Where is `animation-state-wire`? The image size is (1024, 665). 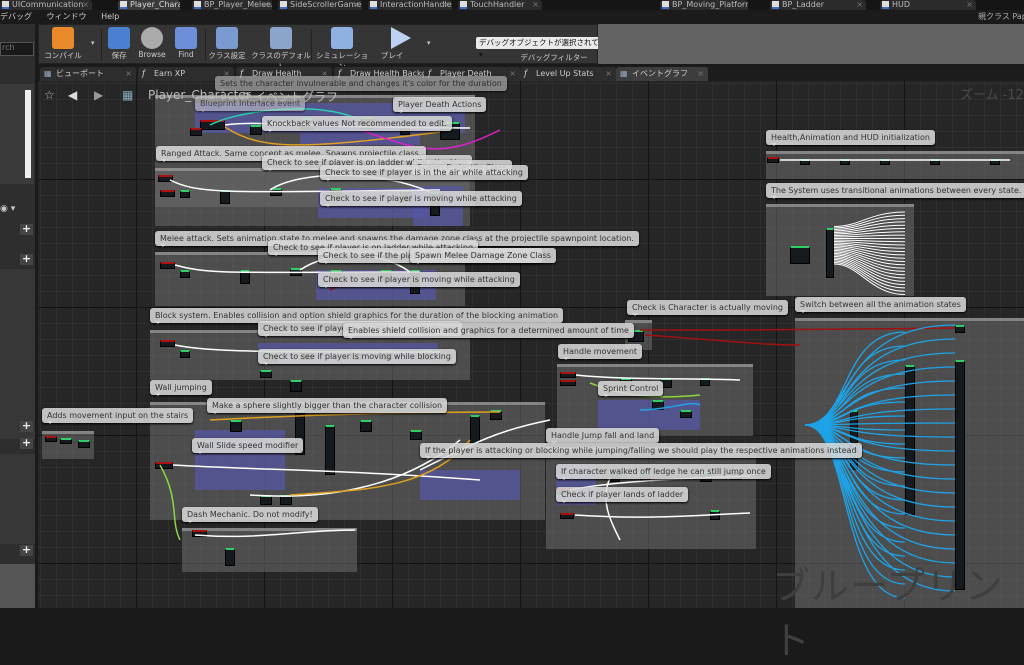
animation-state-wire is located at coordinates (855, 385).